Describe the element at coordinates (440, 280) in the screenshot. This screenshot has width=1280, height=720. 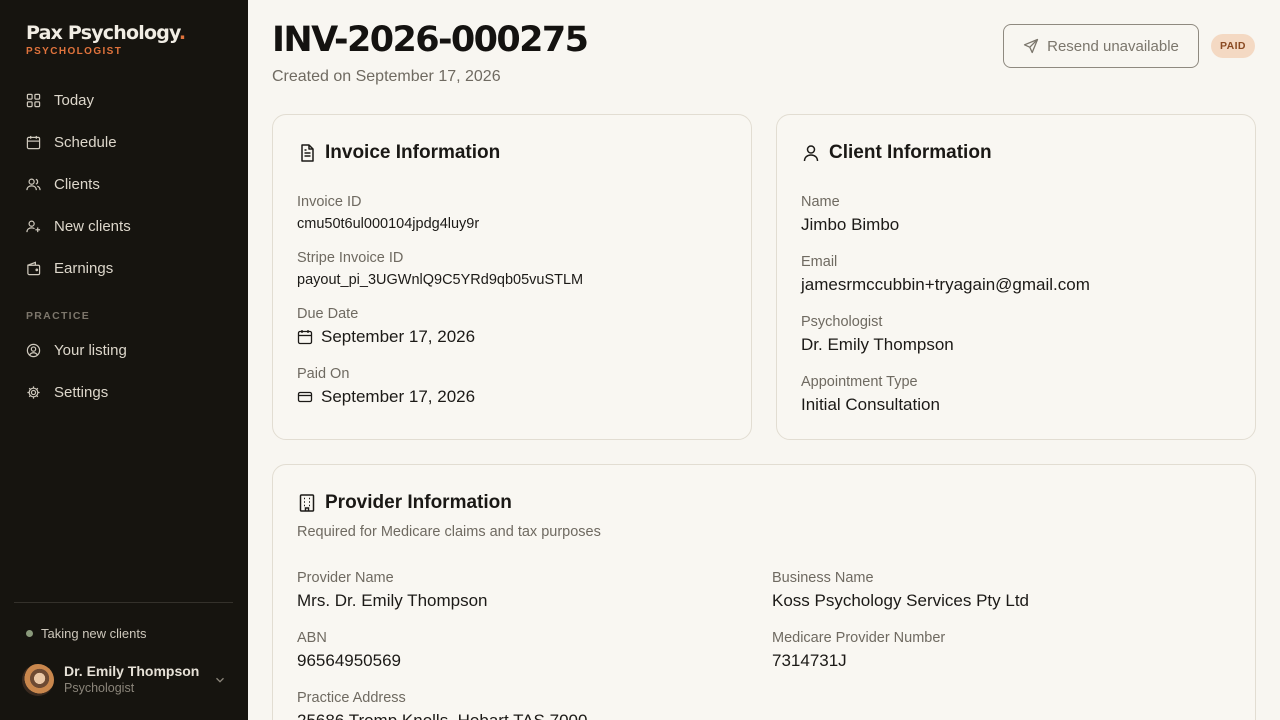
I see `stripe-id-value: payout_pi_3UGWnlQ9C5YRd9qb05vuSTLM` at that location.